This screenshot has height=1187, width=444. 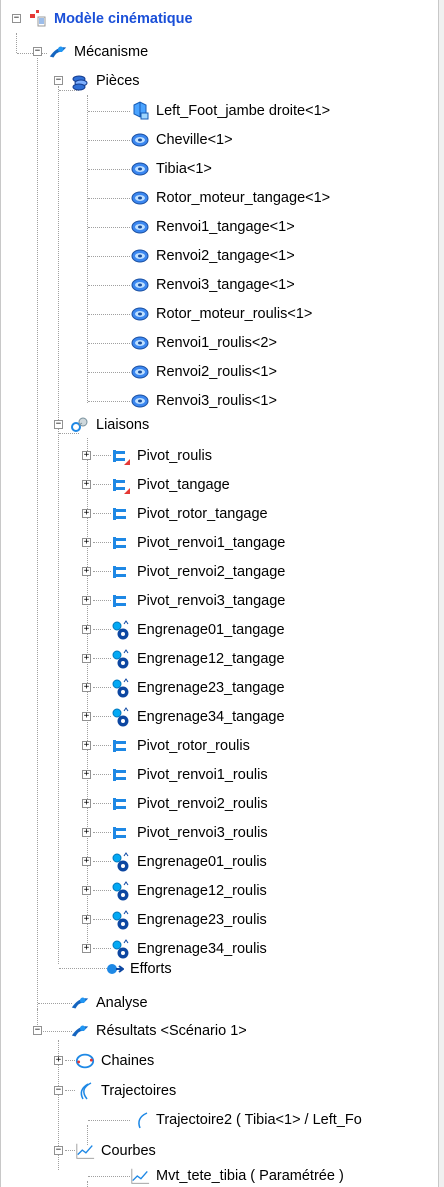 I want to click on part-item: Rotor_moteur_tangage<1>, so click(x=231, y=198).